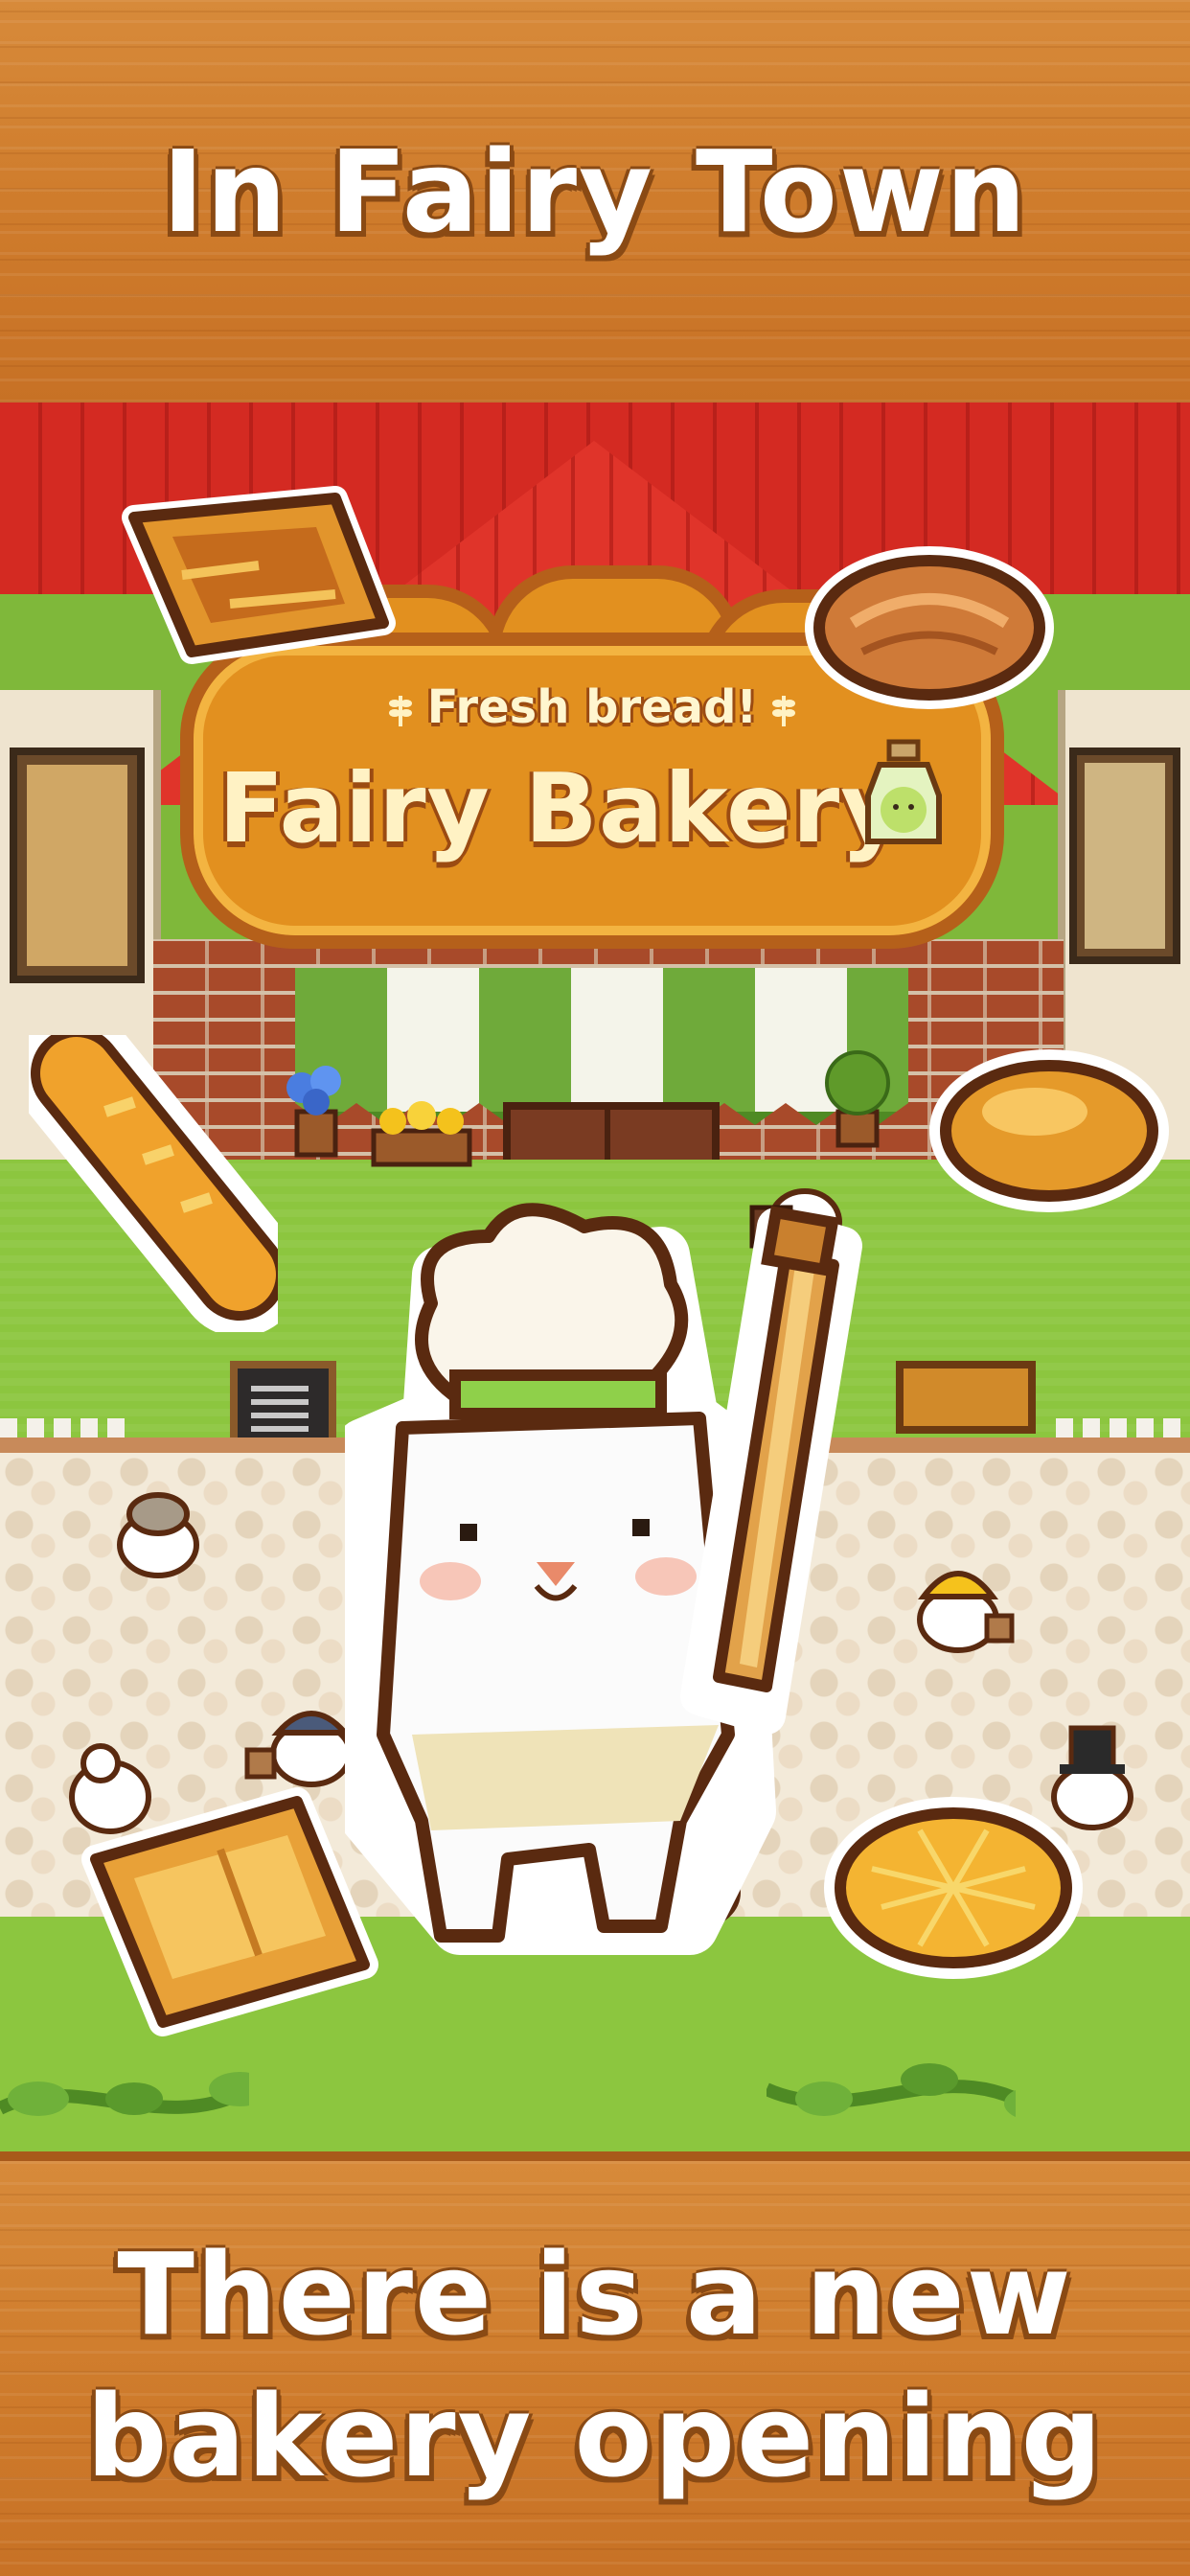 Image resolution: width=1190 pixels, height=2576 pixels. I want to click on bread-loaf-icon, so click(930, 627).